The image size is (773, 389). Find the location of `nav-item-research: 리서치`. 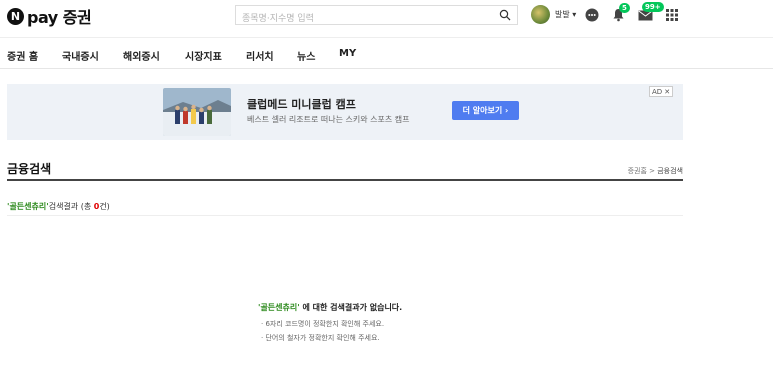

nav-item-research: 리서치 is located at coordinates (260, 55).